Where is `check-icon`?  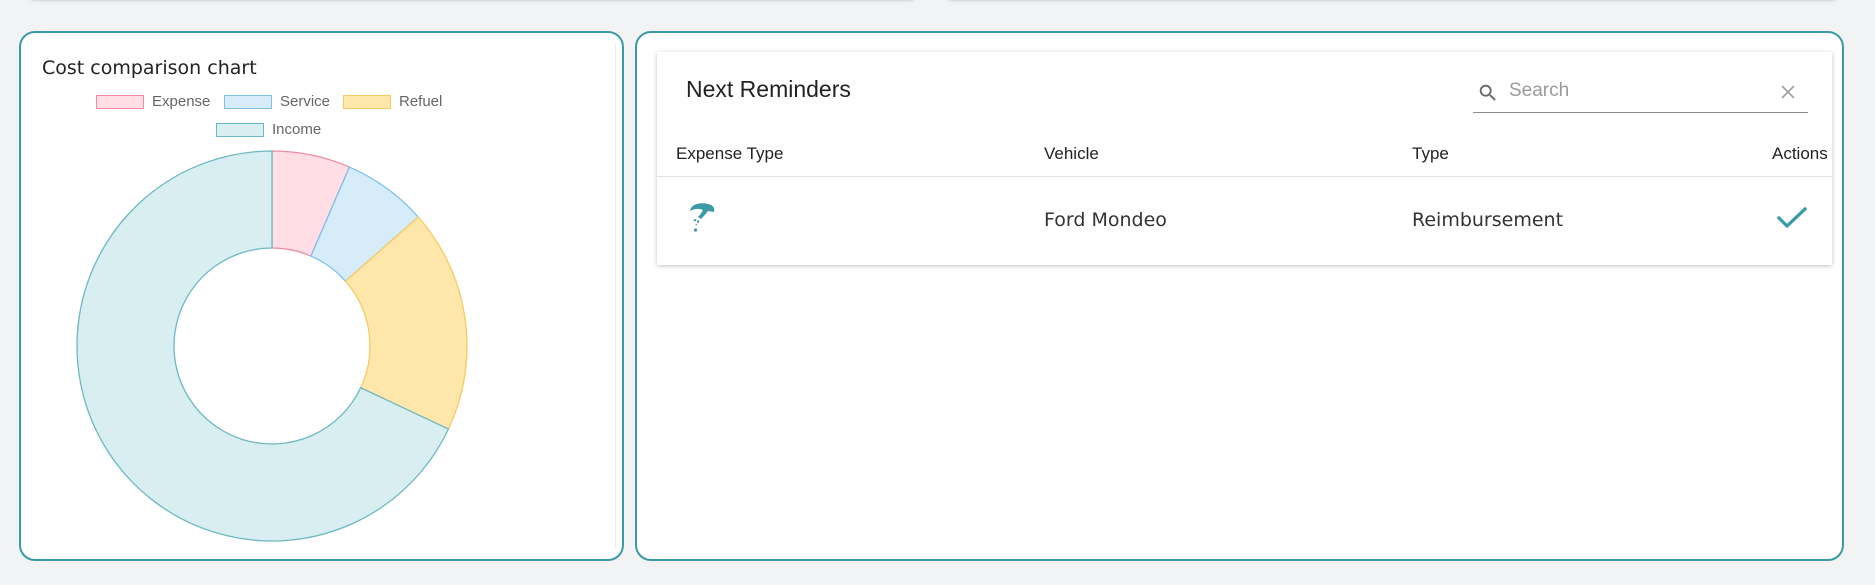
check-icon is located at coordinates (1792, 220).